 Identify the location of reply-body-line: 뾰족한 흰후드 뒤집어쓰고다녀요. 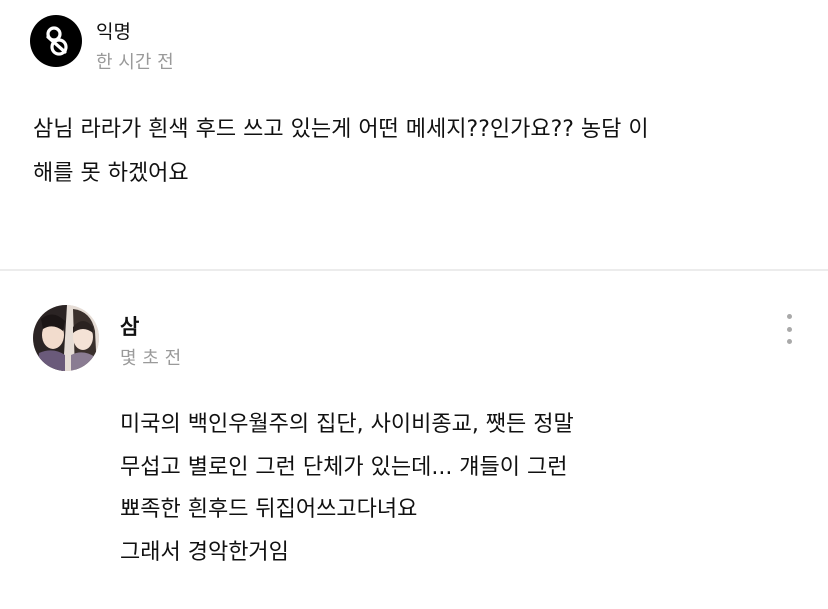
(269, 509).